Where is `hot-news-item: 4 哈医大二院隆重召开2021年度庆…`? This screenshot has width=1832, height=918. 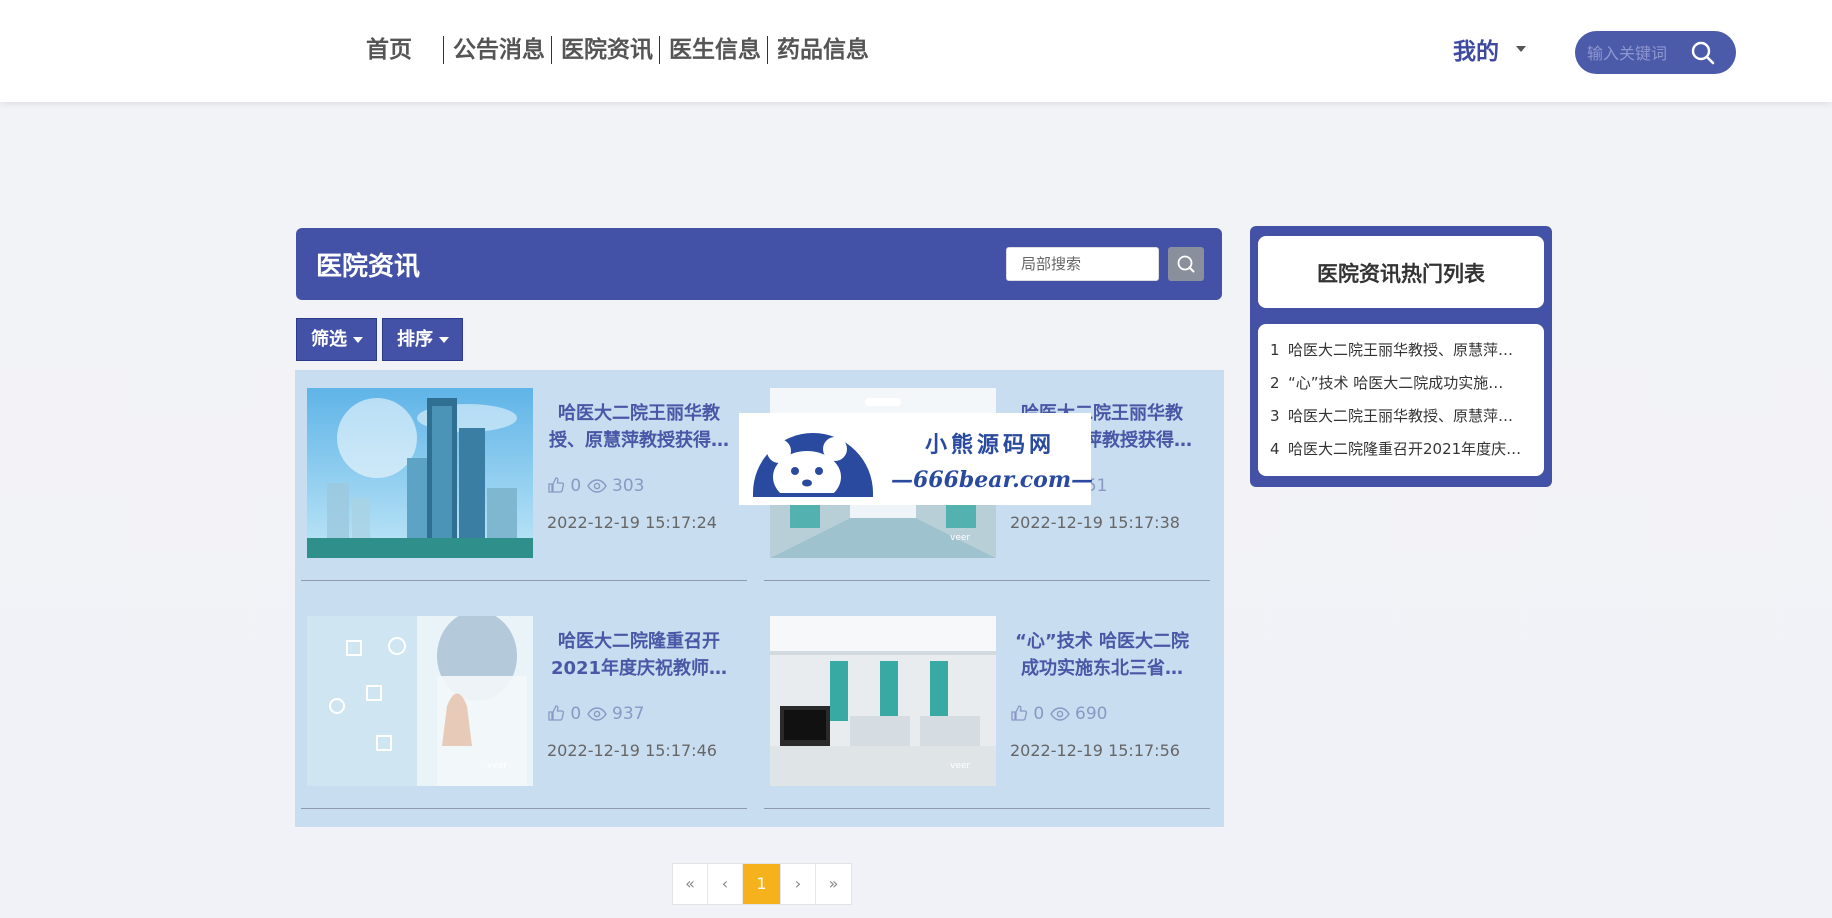 hot-news-item: 4 哈医大二院隆重召开2021年度庆… is located at coordinates (1401, 449).